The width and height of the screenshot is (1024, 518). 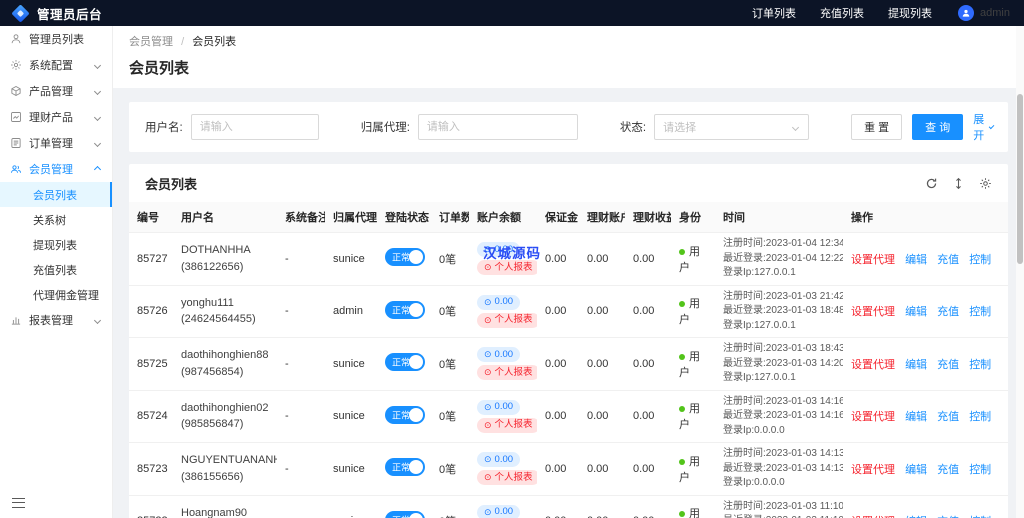 What do you see at coordinates (151, 42) in the screenshot?
I see `breadcrumb-parent: 会员管理` at bounding box center [151, 42].